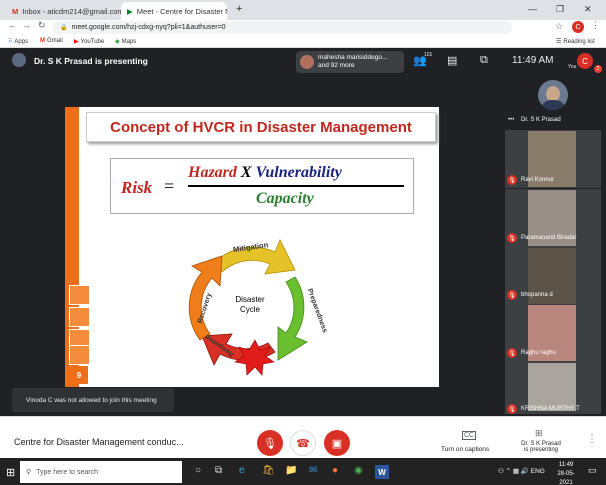 The height and width of the screenshot is (485, 606). I want to click on more-options-icon: ⋮, so click(592, 439).